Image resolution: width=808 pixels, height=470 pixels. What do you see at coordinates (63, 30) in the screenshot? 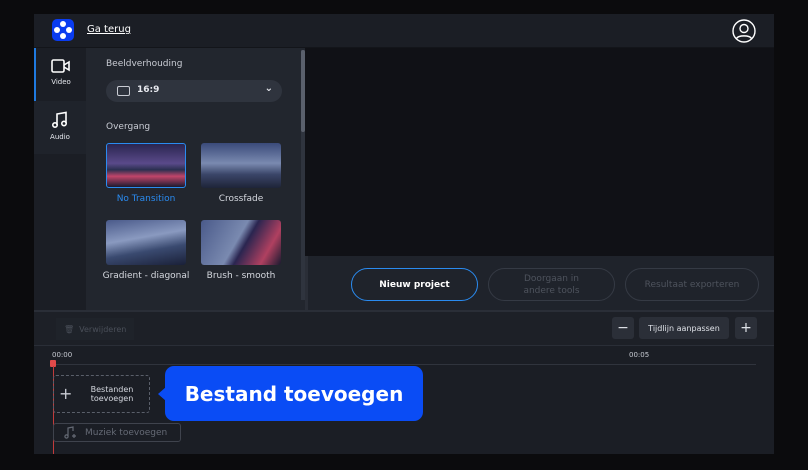
I see `app-logo` at bounding box center [63, 30].